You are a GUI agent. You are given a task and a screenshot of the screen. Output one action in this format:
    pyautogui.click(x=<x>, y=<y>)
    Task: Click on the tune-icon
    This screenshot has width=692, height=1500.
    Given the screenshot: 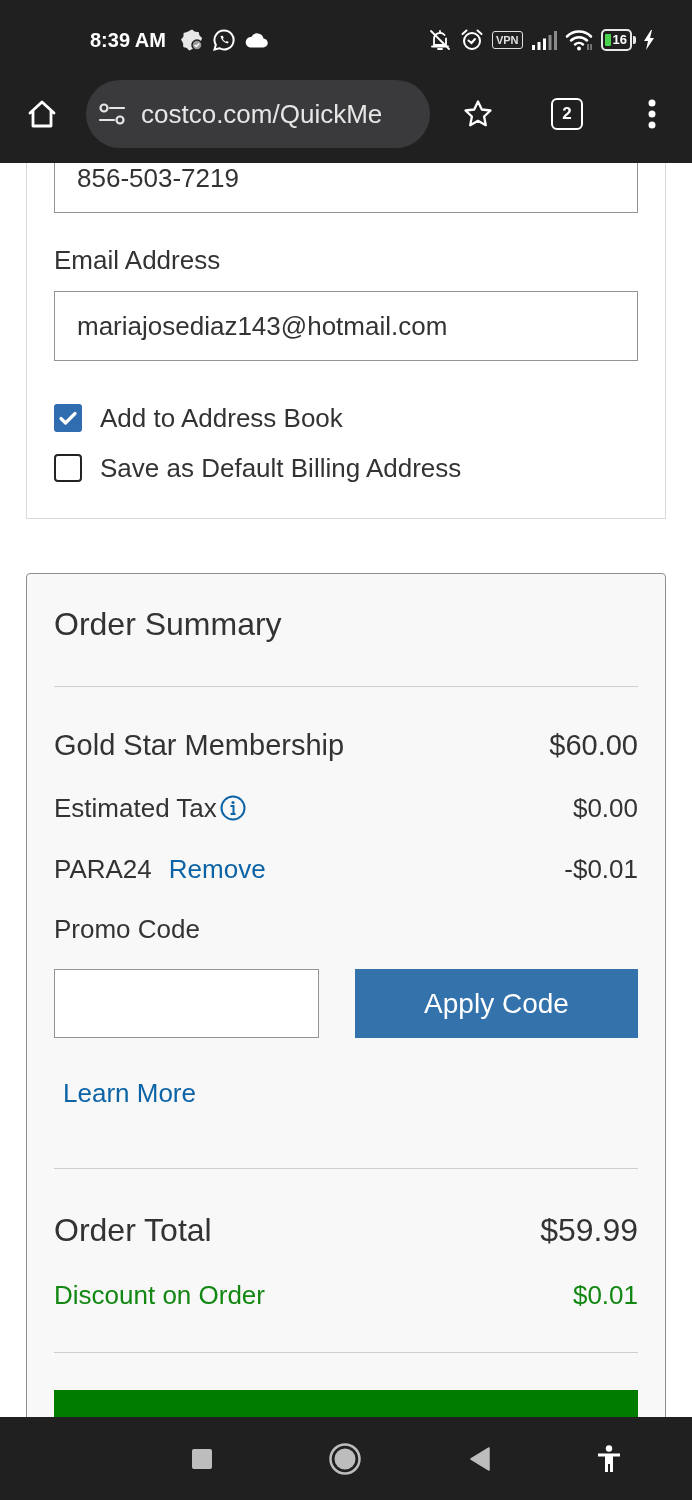 What is the action you would take?
    pyautogui.click(x=112, y=114)
    